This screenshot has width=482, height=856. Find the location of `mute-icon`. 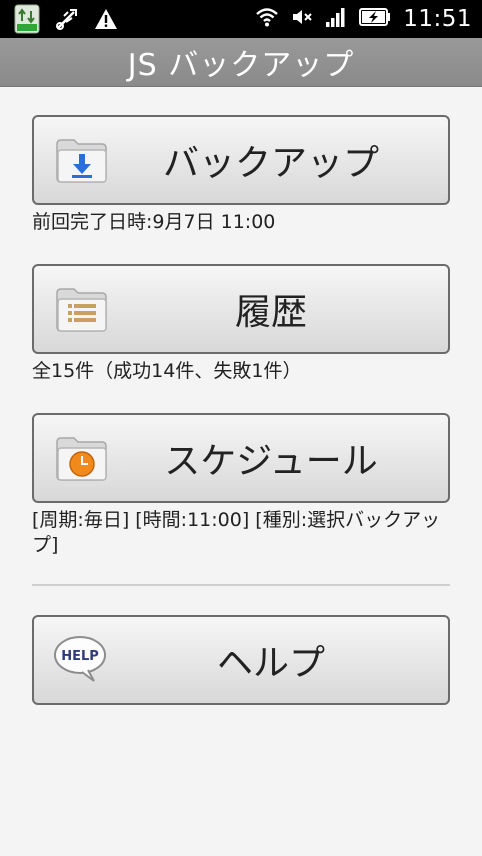

mute-icon is located at coordinates (302, 19).